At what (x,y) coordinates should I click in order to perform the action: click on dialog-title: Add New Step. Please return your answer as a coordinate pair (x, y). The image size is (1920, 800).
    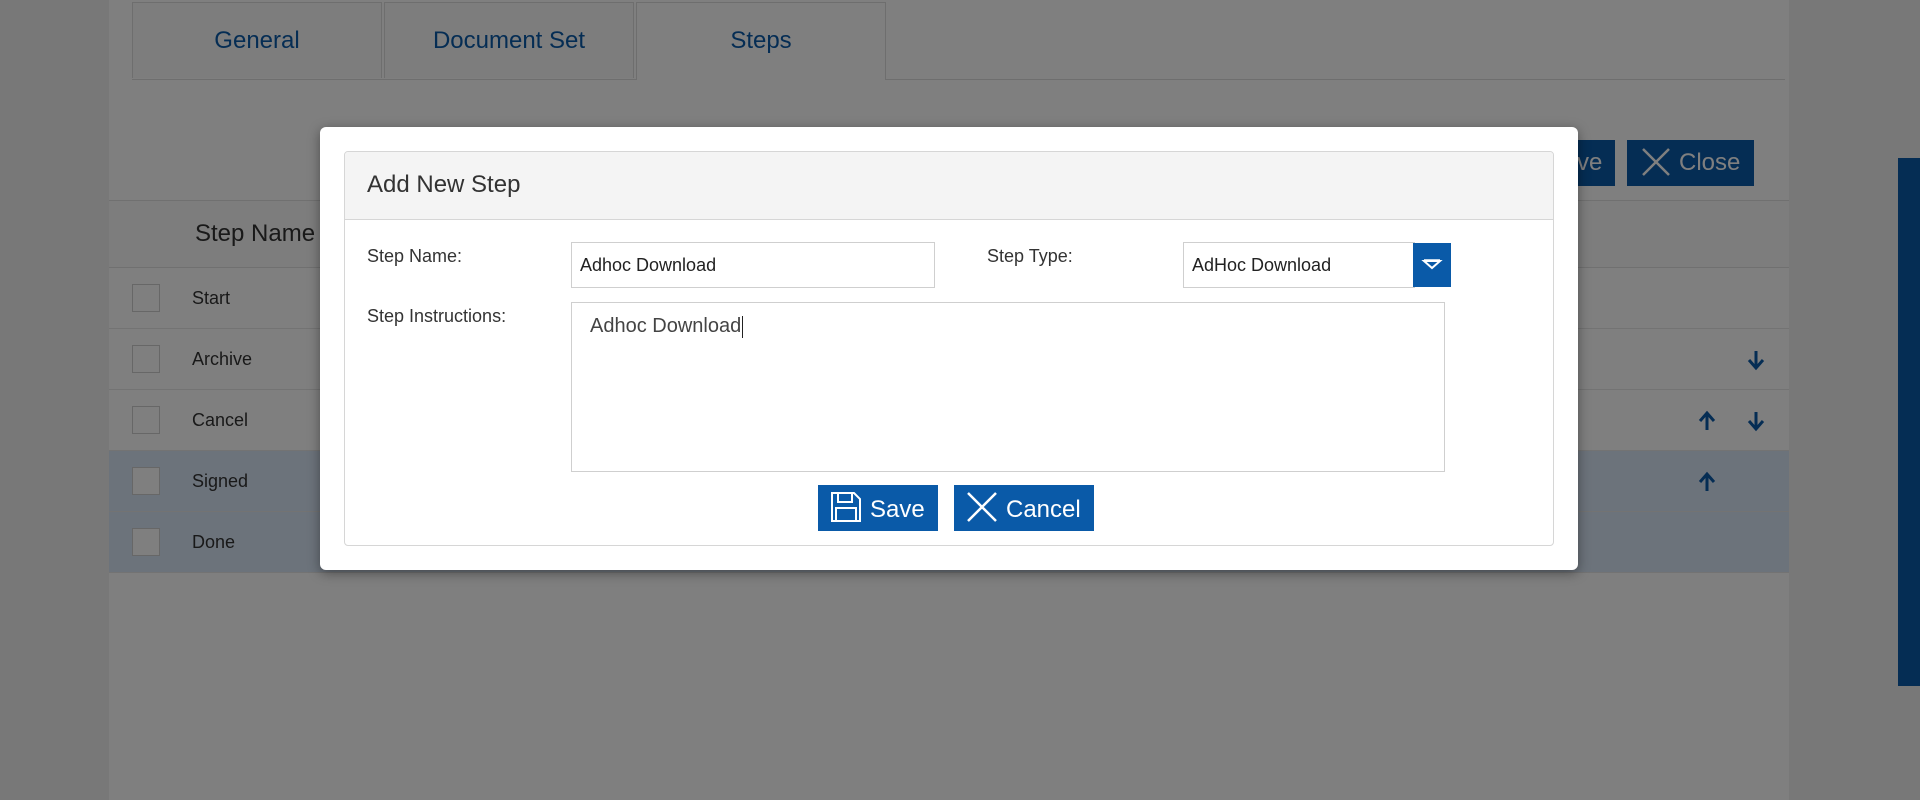
    Looking at the image, I should click on (444, 184).